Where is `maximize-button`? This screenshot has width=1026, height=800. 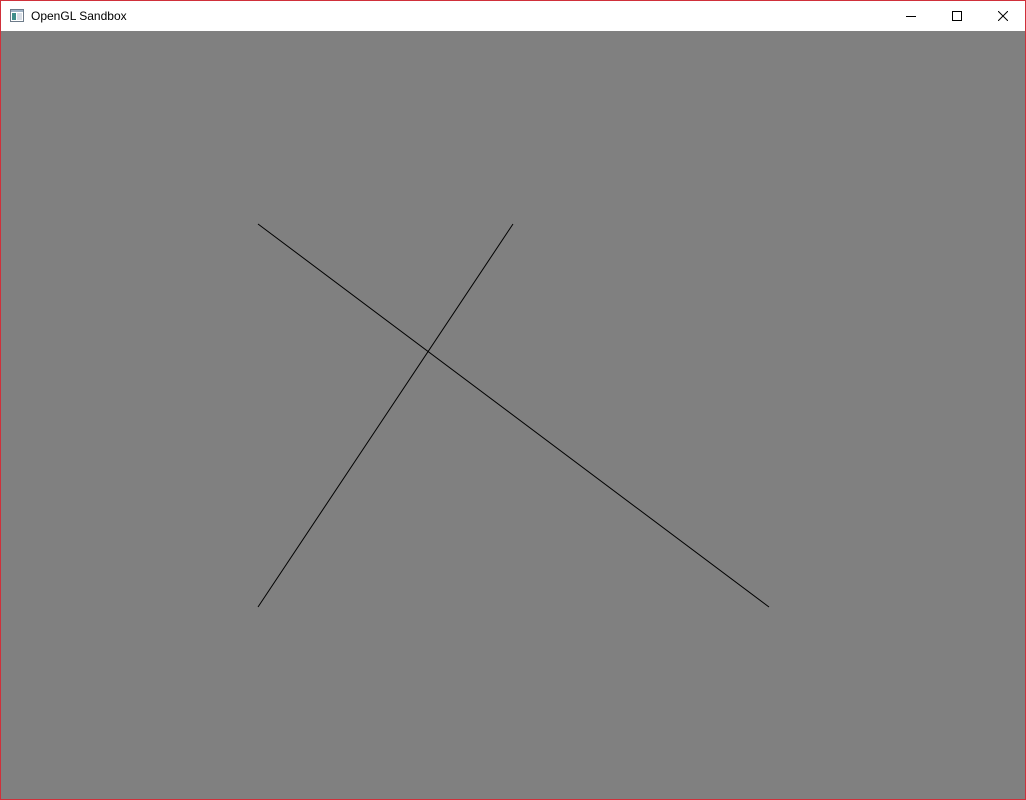
maximize-button is located at coordinates (957, 16).